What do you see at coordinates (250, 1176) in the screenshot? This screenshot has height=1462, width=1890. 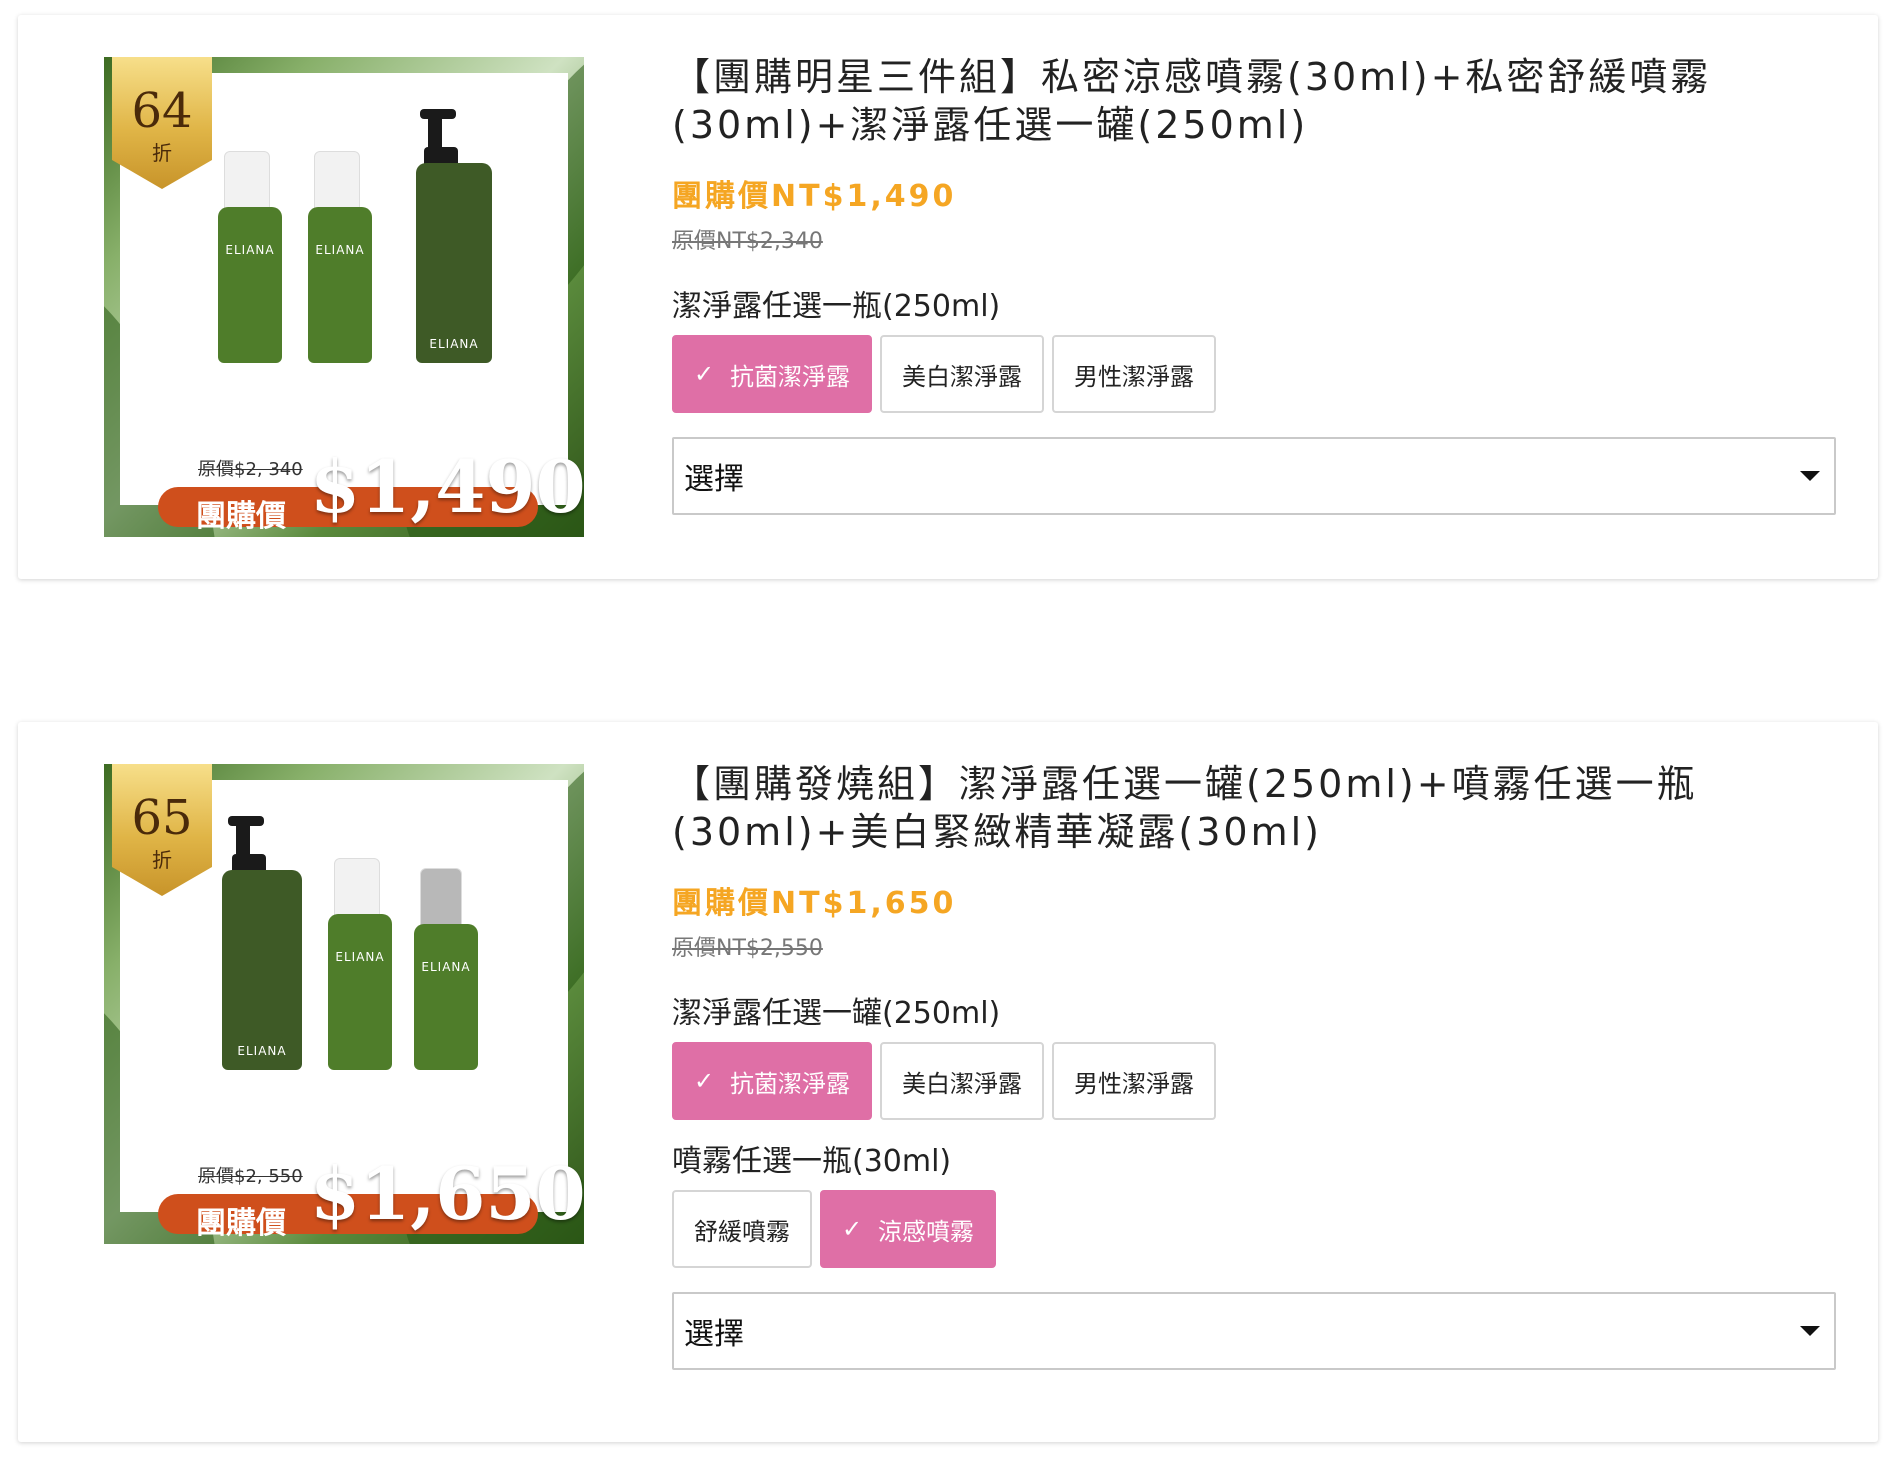 I see `image-old-price: 原價$2, 550` at bounding box center [250, 1176].